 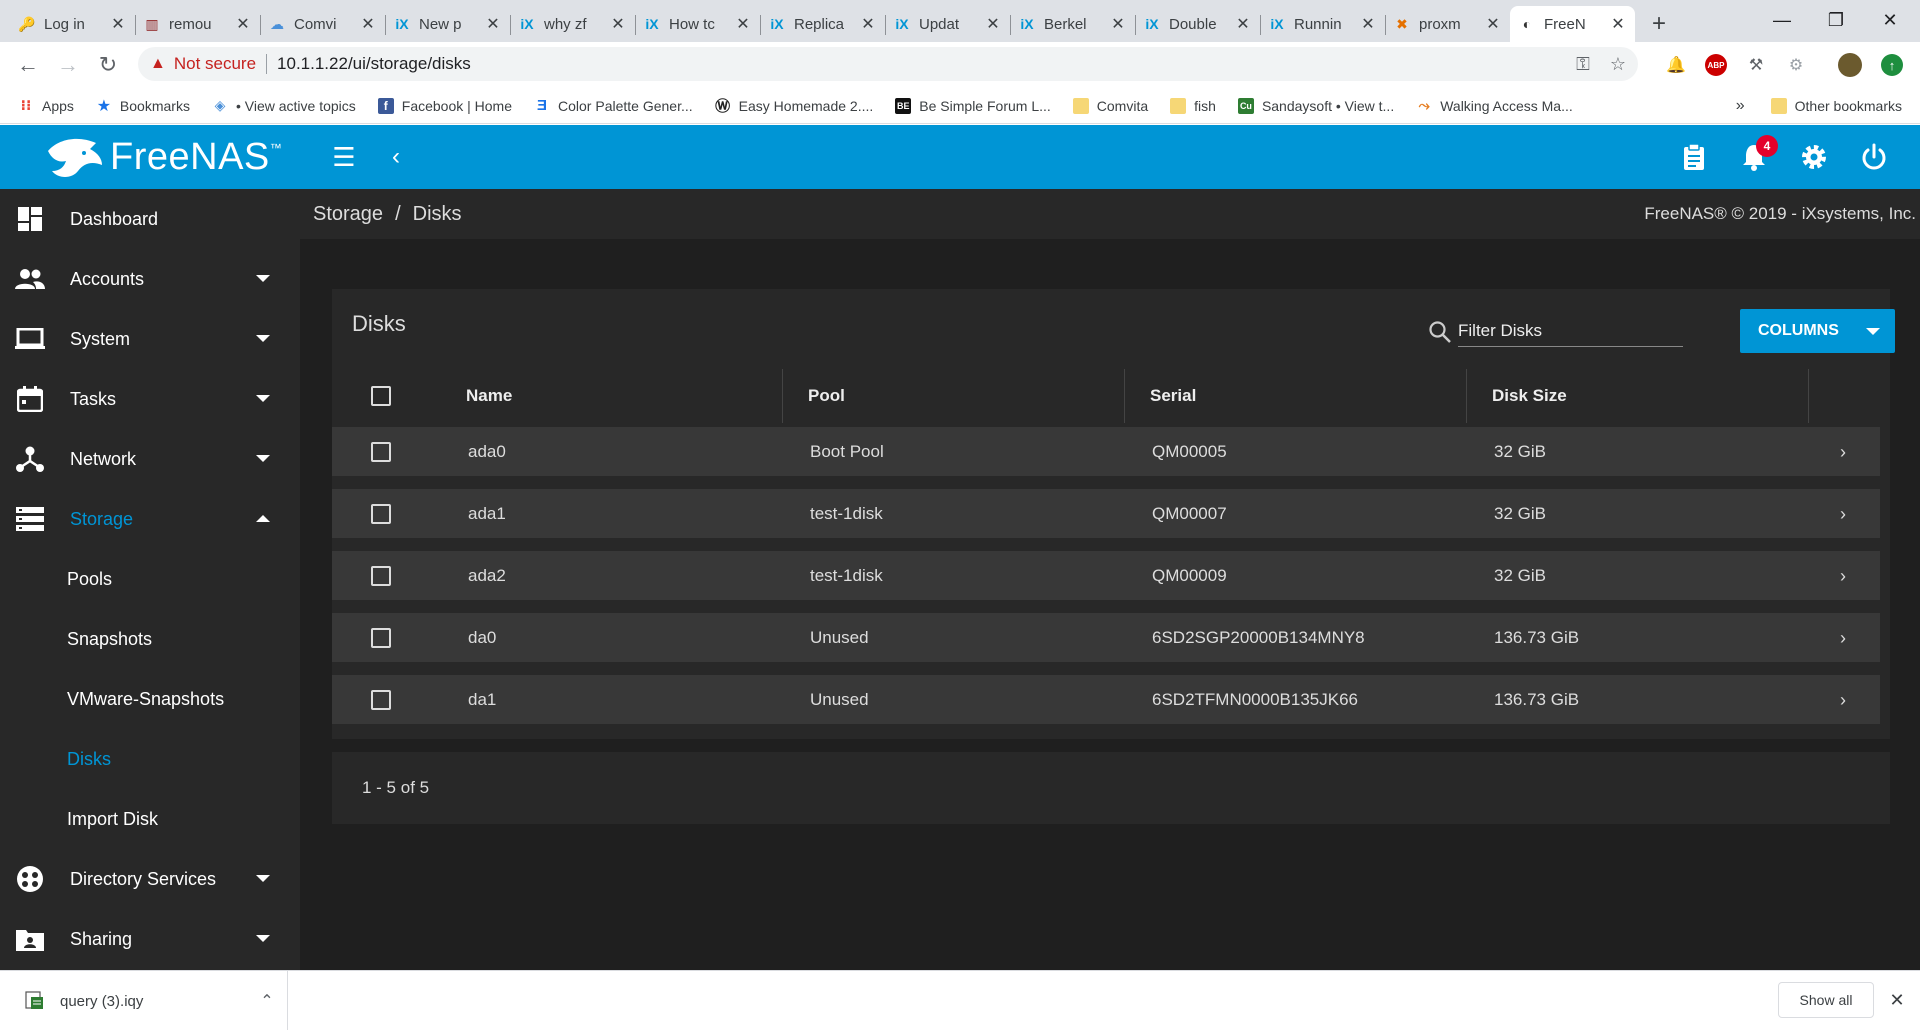 I want to click on column-header-disk-size: Disk Size, so click(x=1529, y=396).